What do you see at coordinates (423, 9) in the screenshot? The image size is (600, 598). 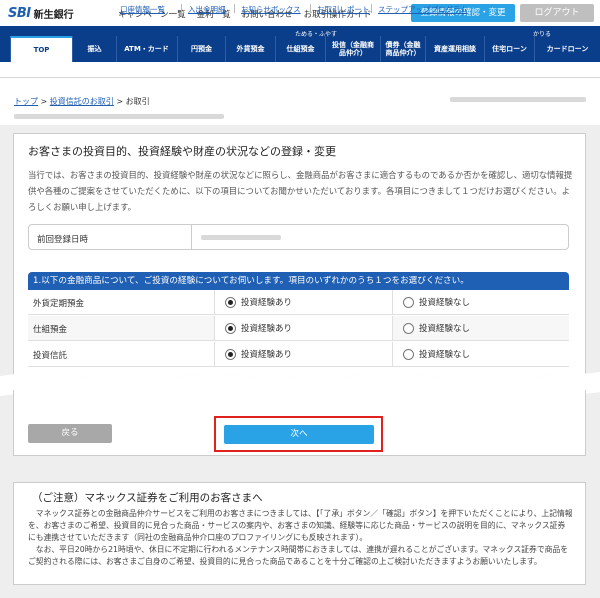 I see `subnav-stepup: ステップアッププログラム` at bounding box center [423, 9].